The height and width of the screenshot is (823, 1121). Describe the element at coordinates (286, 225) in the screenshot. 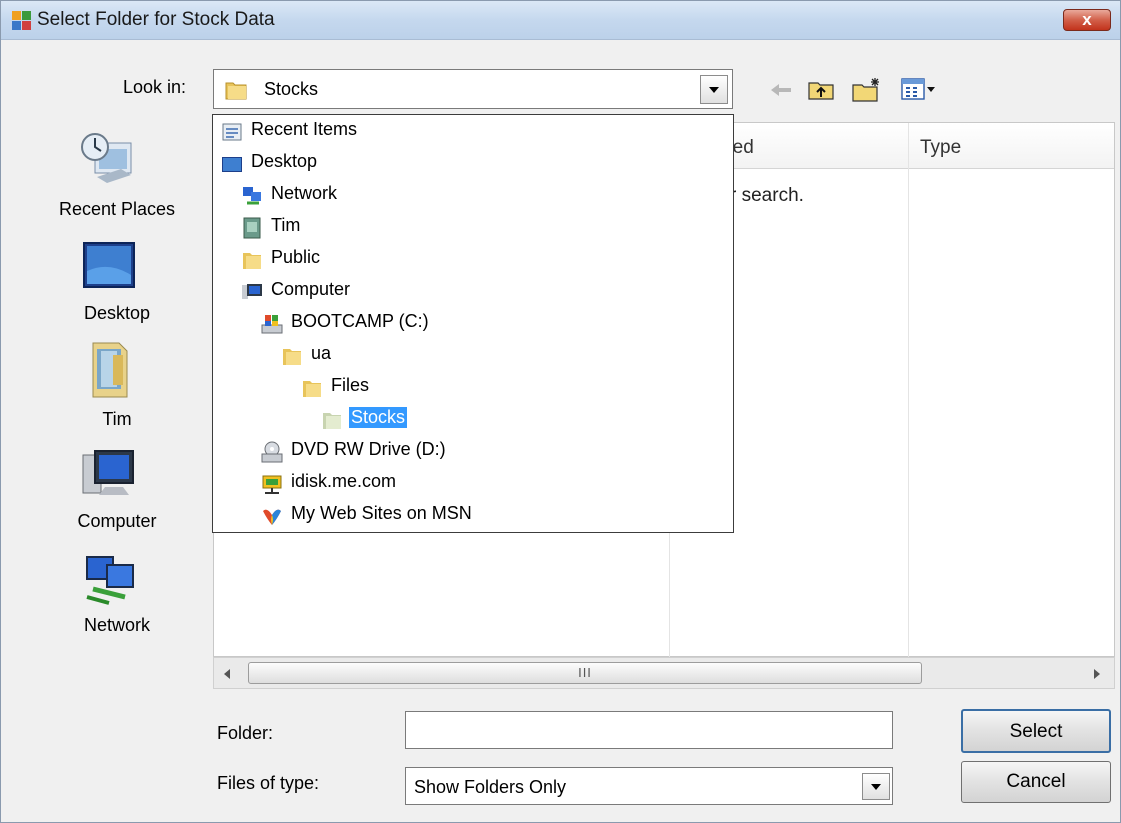

I see `dropdown-item-label: Tim` at that location.